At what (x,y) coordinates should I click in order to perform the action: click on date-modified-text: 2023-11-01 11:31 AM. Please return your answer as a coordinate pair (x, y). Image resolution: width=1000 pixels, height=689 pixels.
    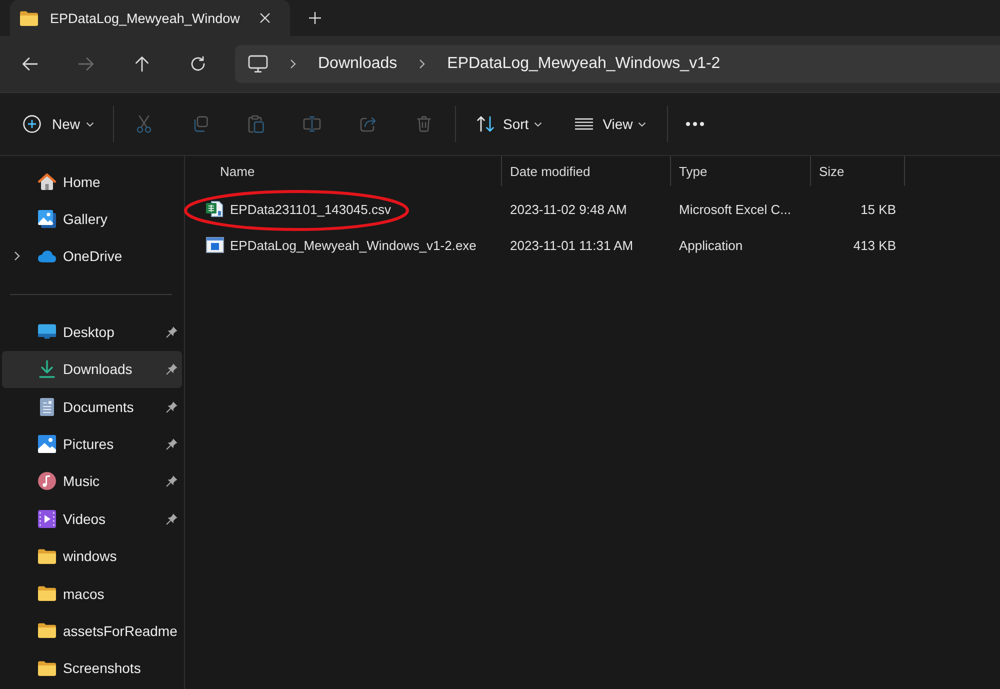
    Looking at the image, I should click on (571, 245).